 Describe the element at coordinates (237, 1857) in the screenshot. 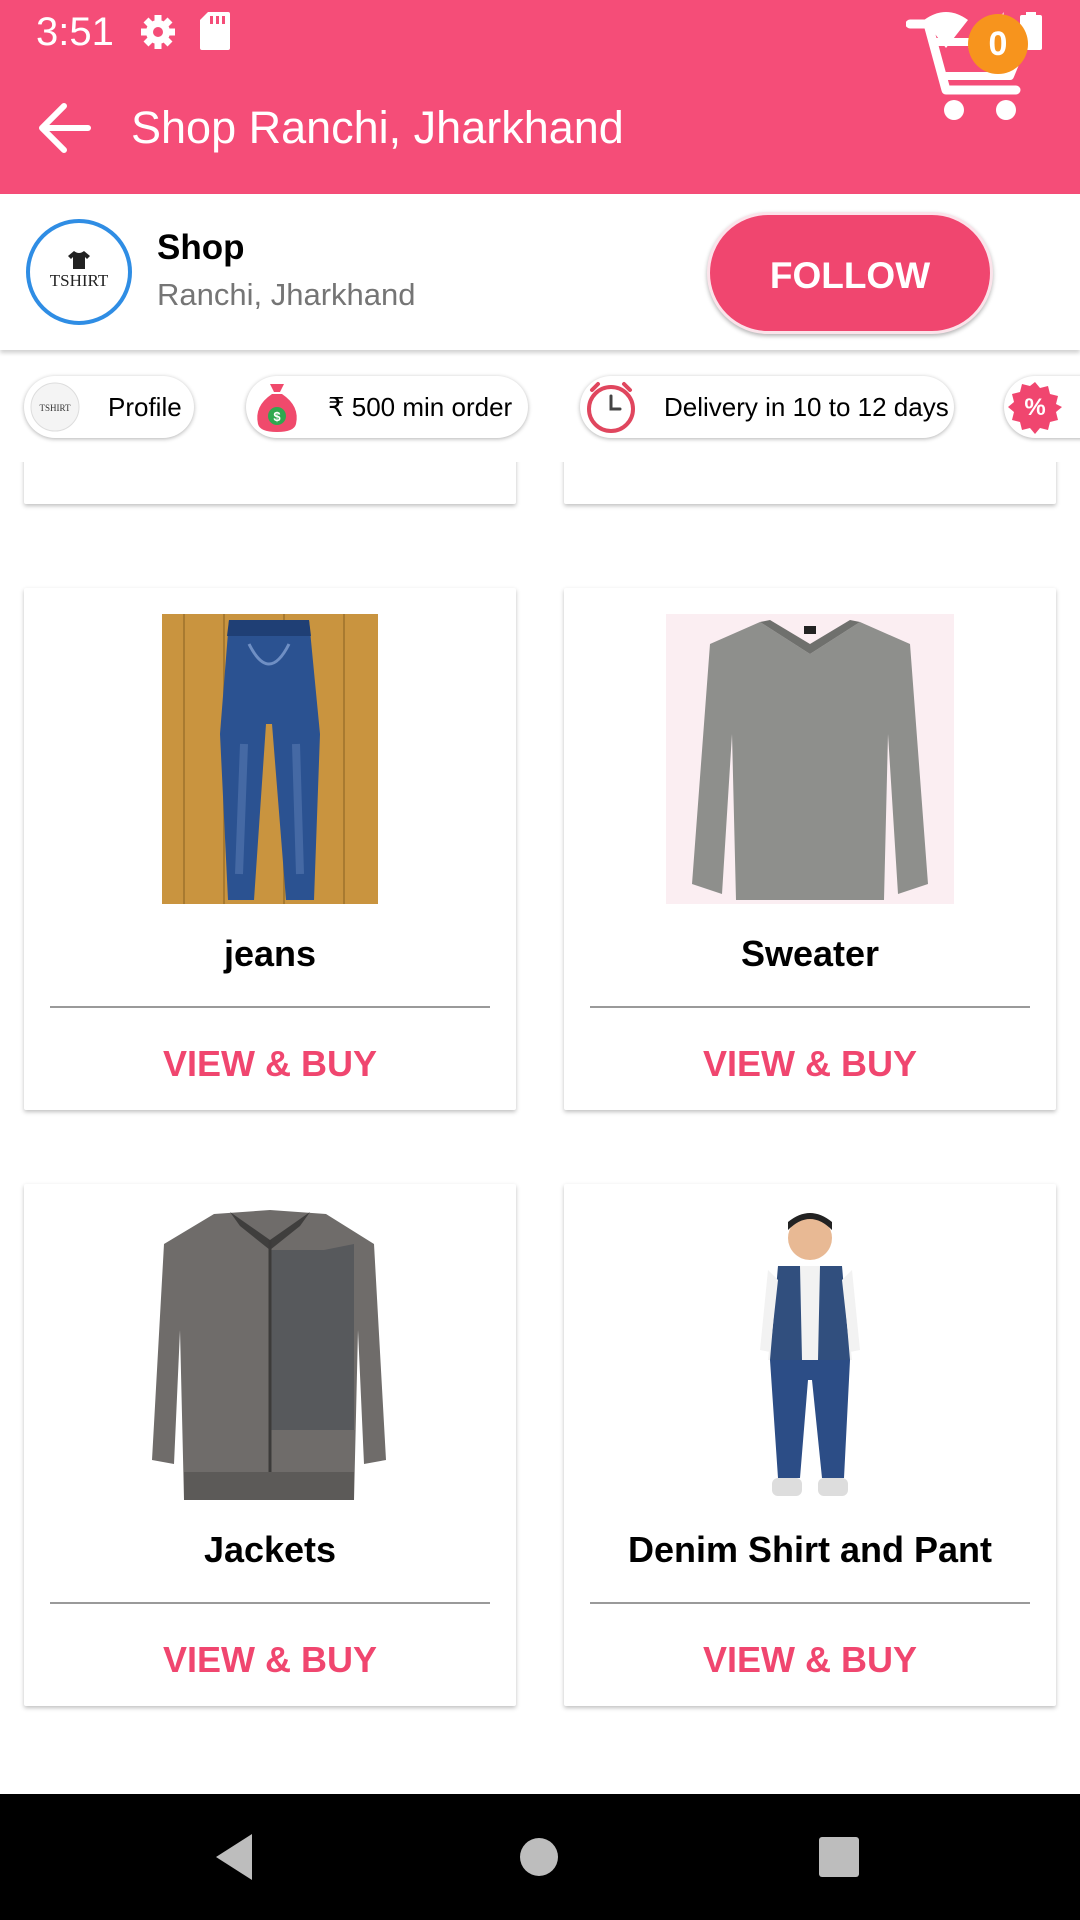

I see `nav-back-icon` at that location.